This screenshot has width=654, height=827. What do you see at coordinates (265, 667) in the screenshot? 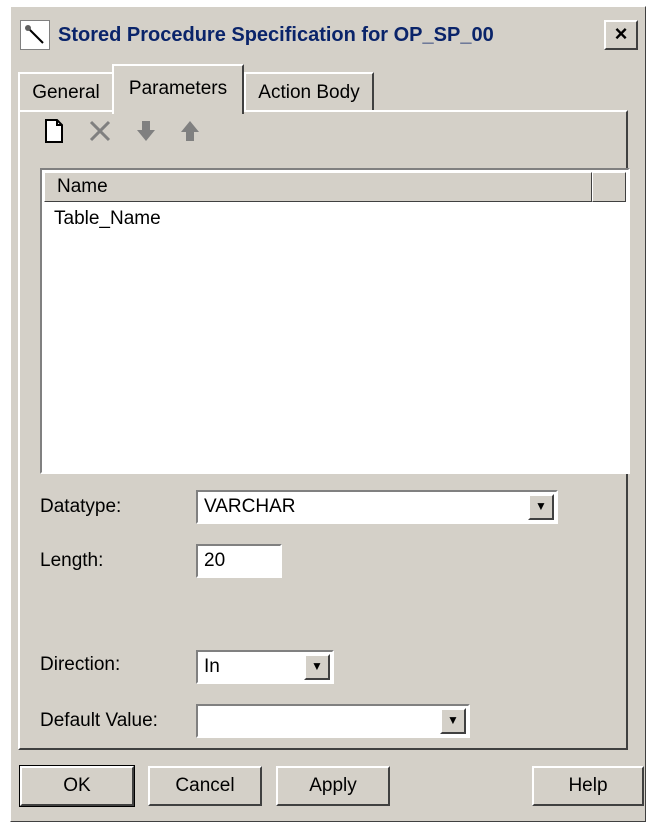
I see `direction-select: In ▼` at bounding box center [265, 667].